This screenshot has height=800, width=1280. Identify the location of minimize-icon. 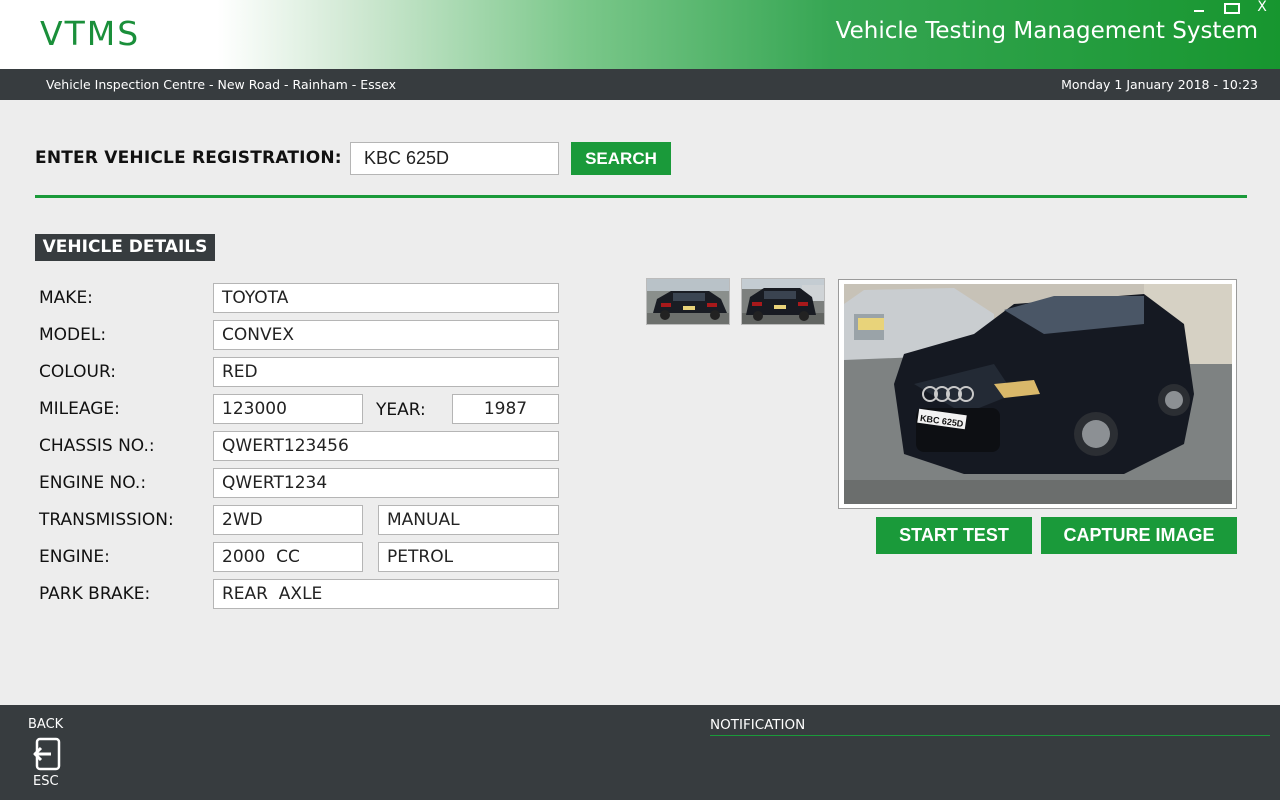
(1199, 11).